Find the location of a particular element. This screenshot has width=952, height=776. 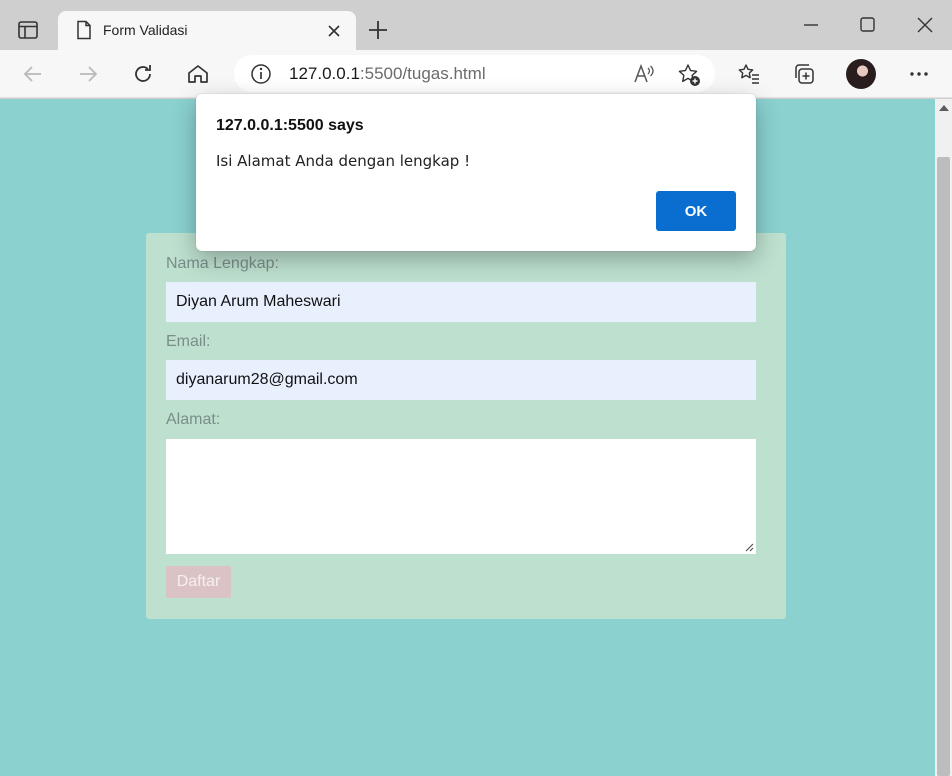

email-label: Email: is located at coordinates (188, 341).